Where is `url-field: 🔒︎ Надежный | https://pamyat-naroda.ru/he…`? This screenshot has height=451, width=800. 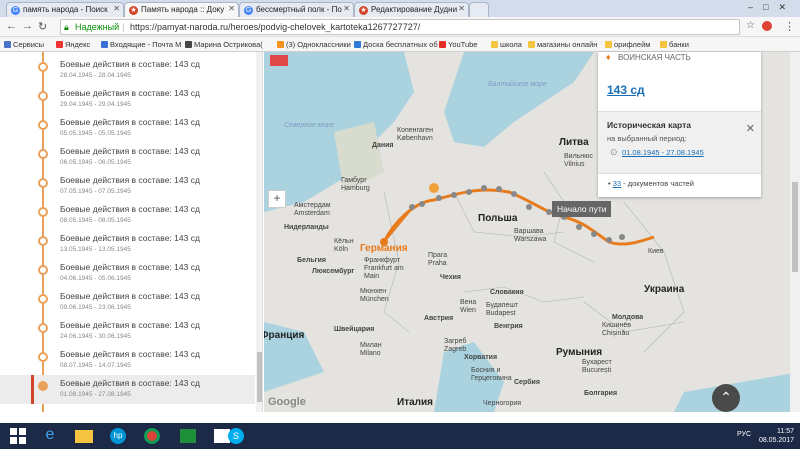 url-field: 🔒︎ Надежный | https://pamyat-naroda.ru/he… is located at coordinates (400, 27).